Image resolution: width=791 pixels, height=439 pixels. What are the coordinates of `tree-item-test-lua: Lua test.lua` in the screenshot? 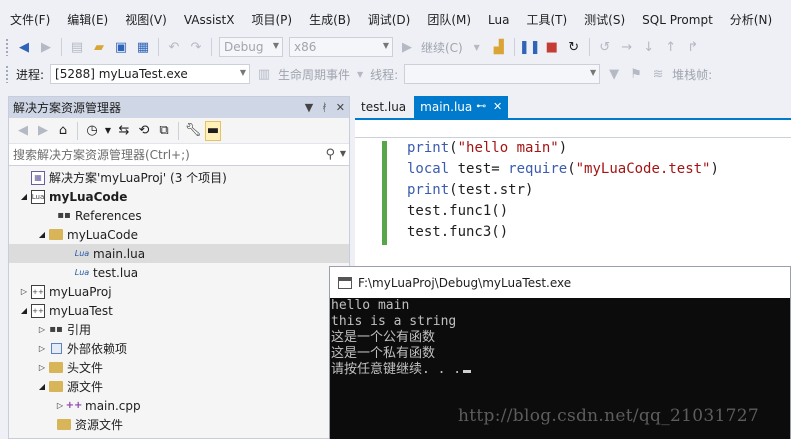 It's located at (179, 272).